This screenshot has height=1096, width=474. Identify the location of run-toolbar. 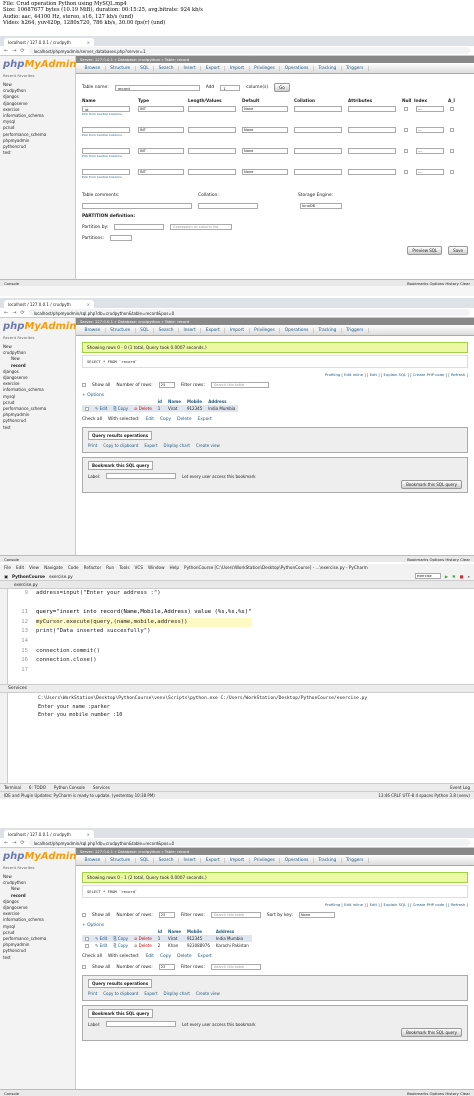
(4, 738).